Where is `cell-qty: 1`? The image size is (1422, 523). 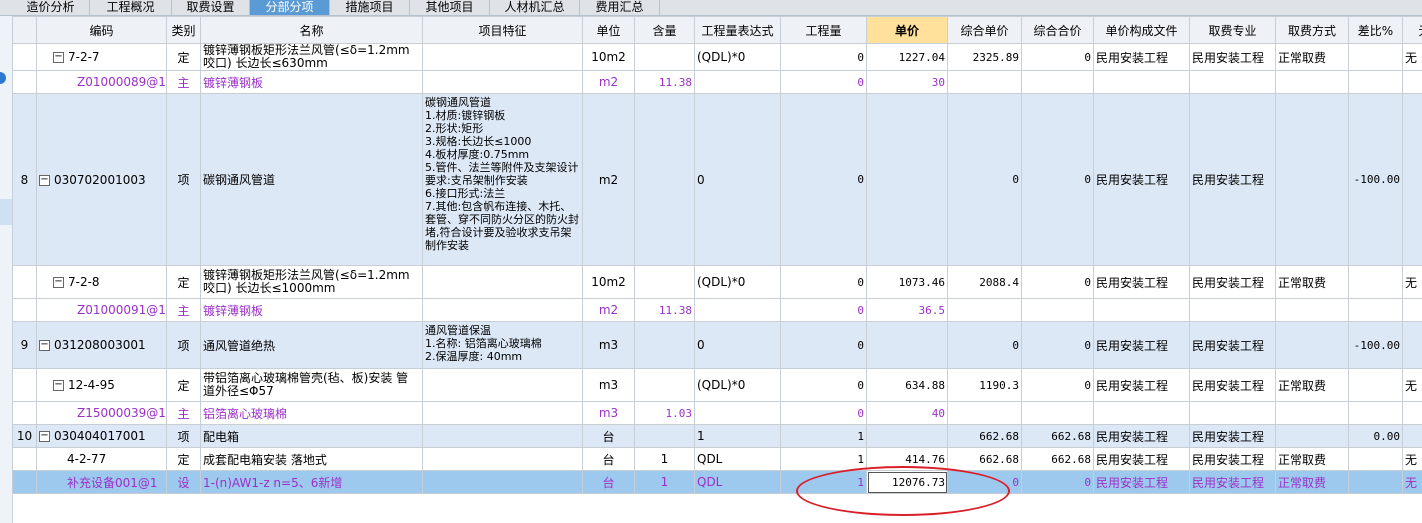 cell-qty: 1 is located at coordinates (823, 459).